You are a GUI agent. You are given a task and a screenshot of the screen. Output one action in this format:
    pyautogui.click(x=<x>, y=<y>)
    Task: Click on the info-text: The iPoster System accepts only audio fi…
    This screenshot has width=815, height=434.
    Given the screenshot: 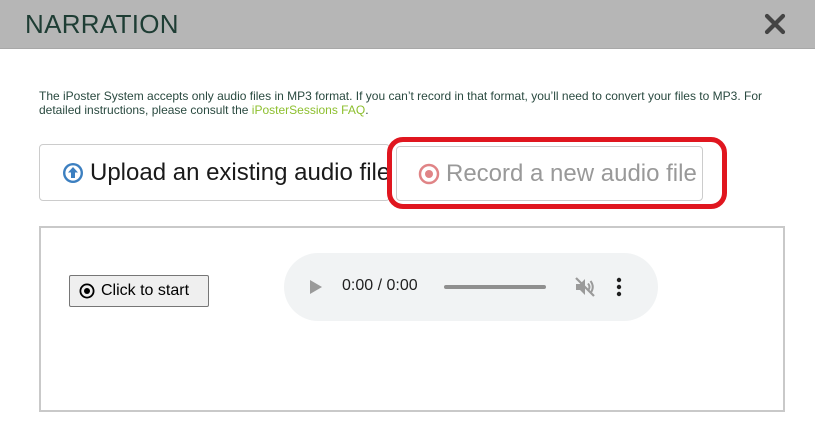 What is the action you would take?
    pyautogui.click(x=409, y=103)
    